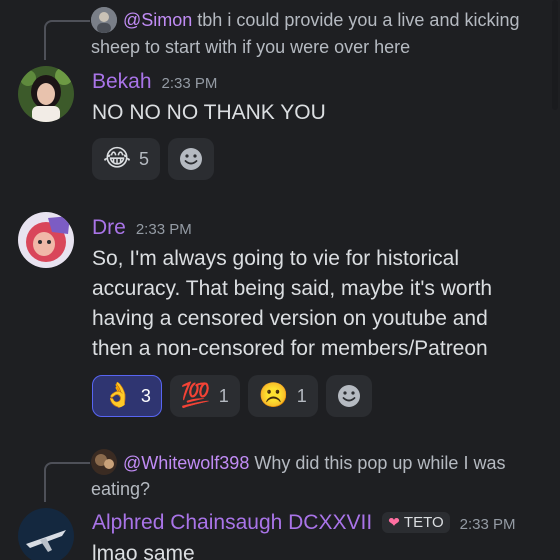  Describe the element at coordinates (423, 522) in the screenshot. I see `server-tag-label: TETO` at that location.